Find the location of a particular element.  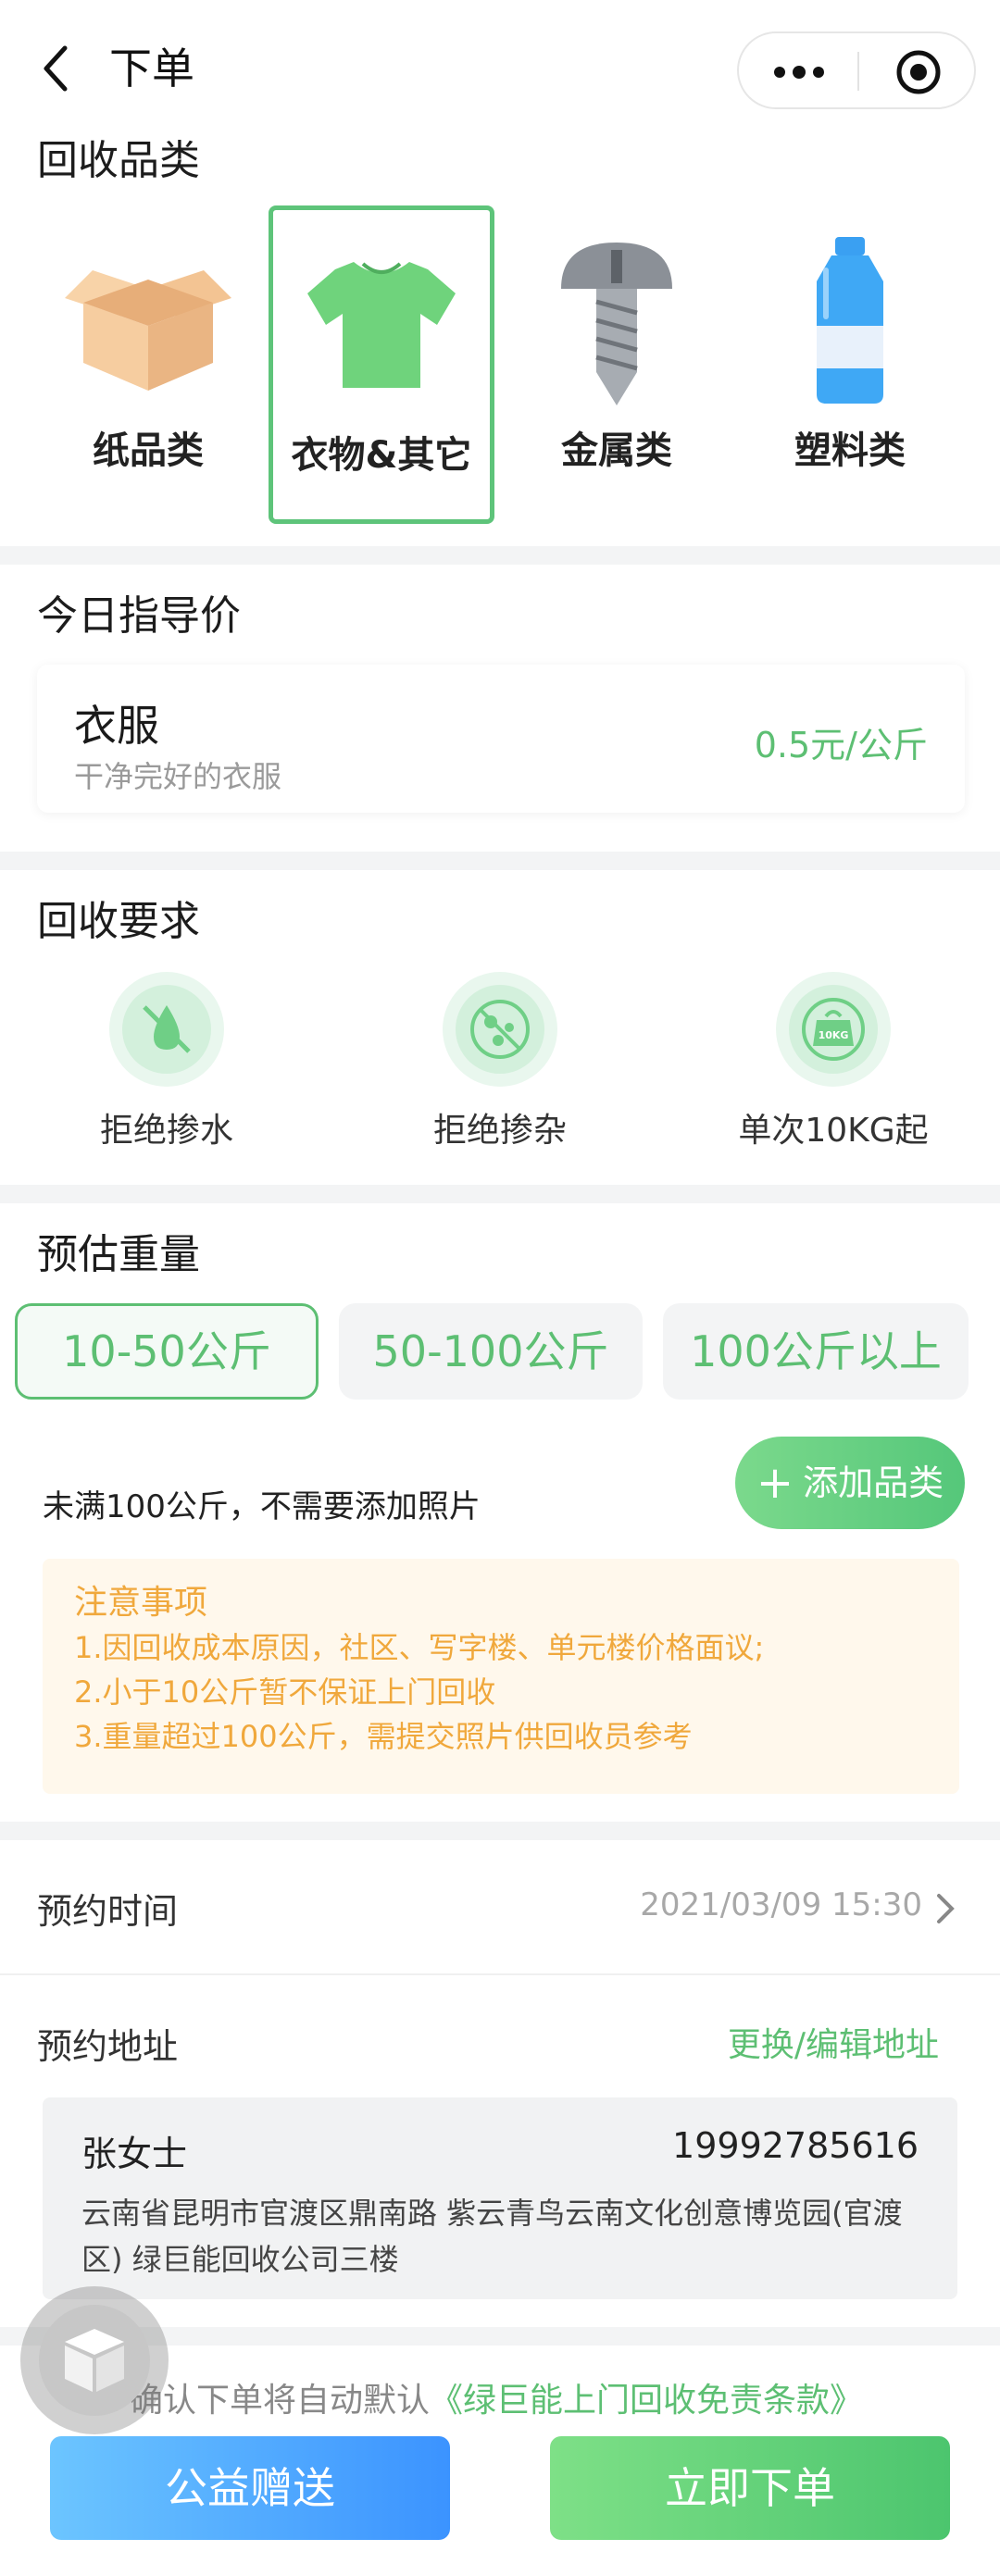

contact-name: 张女士 is located at coordinates (135, 2154).